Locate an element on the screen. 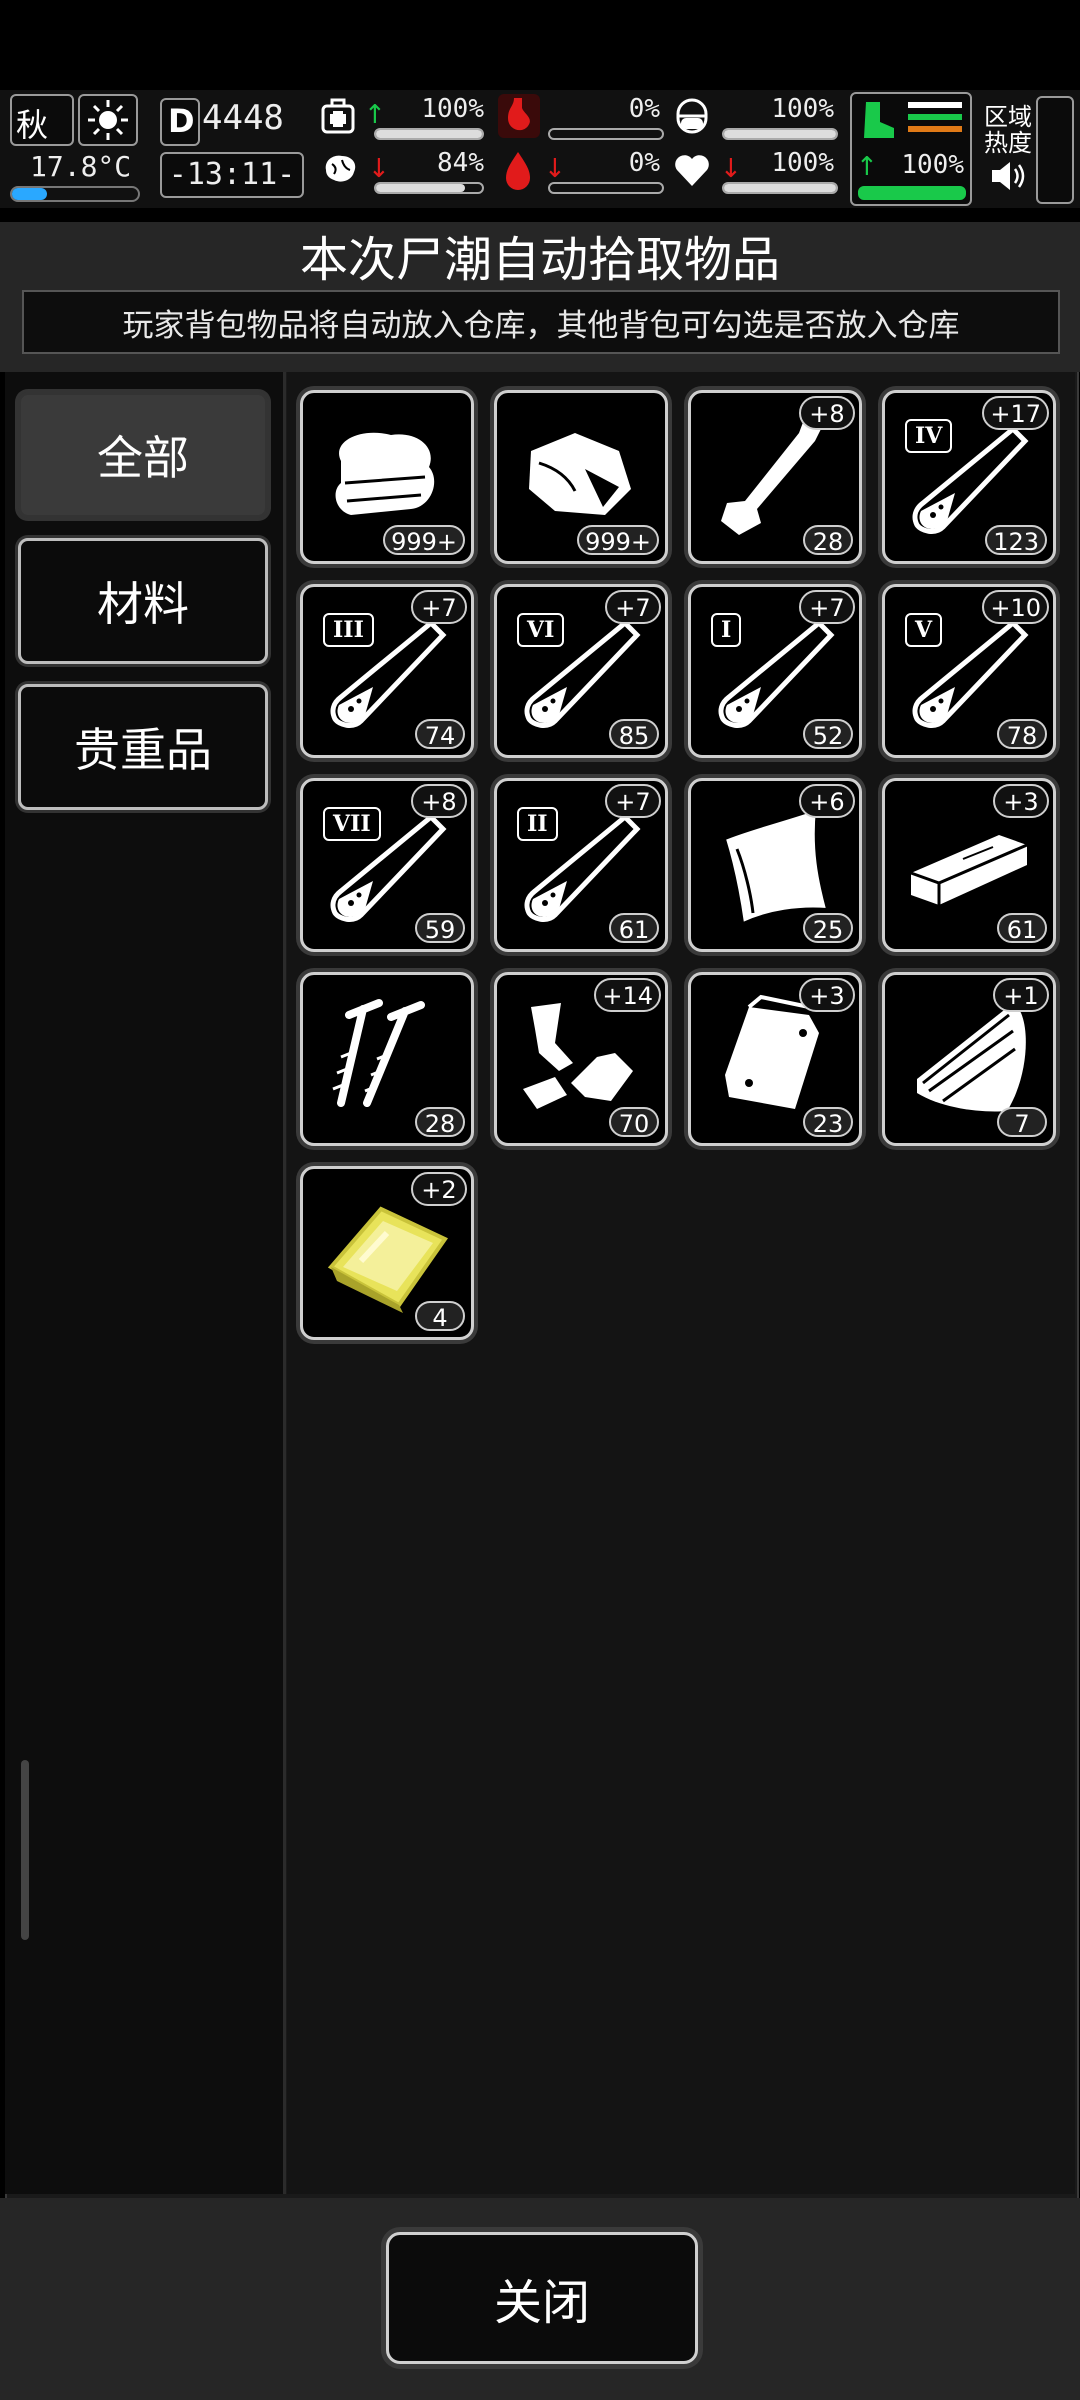  item-slot: +6 25 is located at coordinates (775, 865).